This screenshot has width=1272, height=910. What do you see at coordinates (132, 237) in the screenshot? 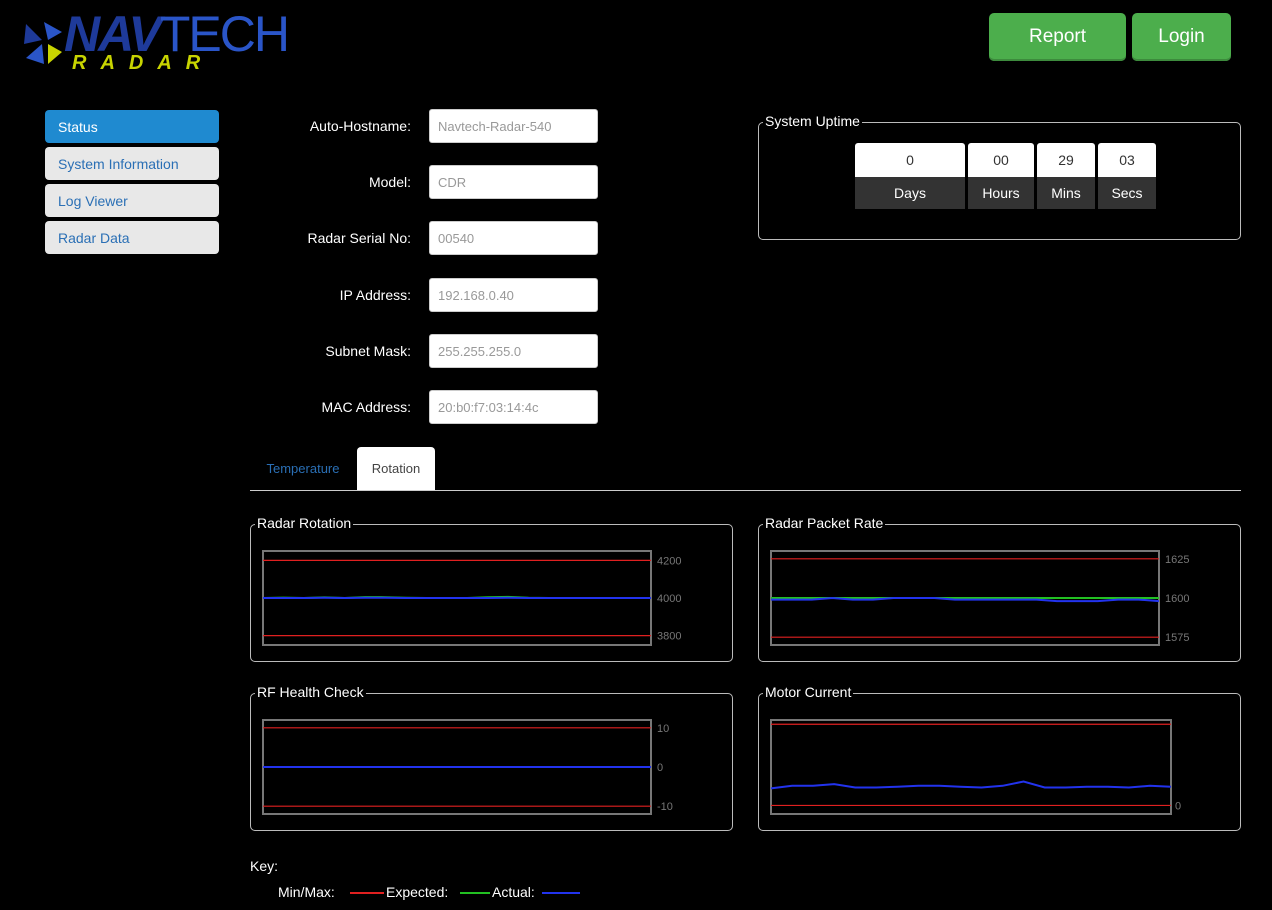
I see `sidebar-item-radar-data: Radar Data` at bounding box center [132, 237].